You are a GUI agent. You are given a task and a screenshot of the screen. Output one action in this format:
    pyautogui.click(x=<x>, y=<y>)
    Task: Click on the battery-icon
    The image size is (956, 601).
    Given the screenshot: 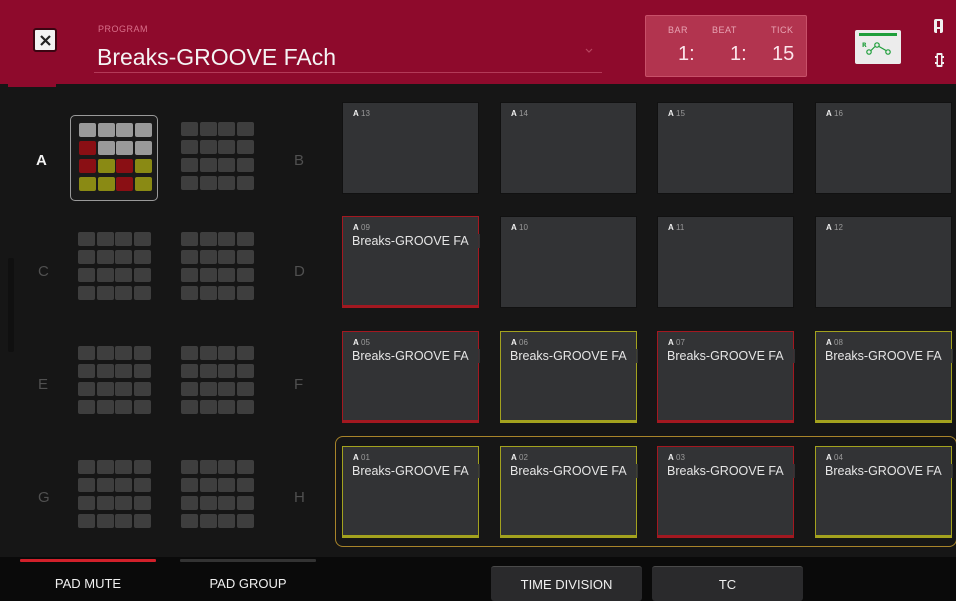 What is the action you would take?
    pyautogui.click(x=939, y=60)
    